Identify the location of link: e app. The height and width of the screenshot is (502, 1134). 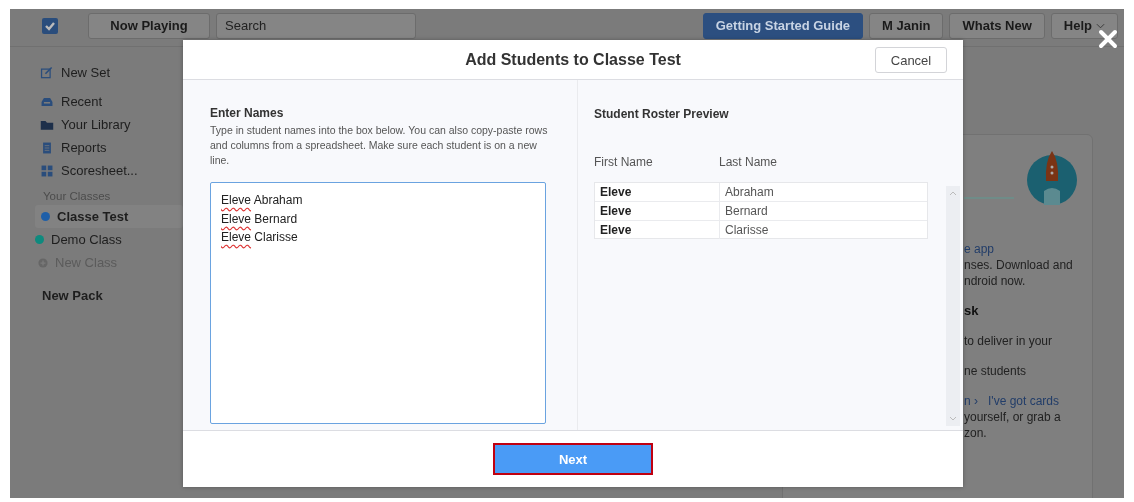
(979, 249).